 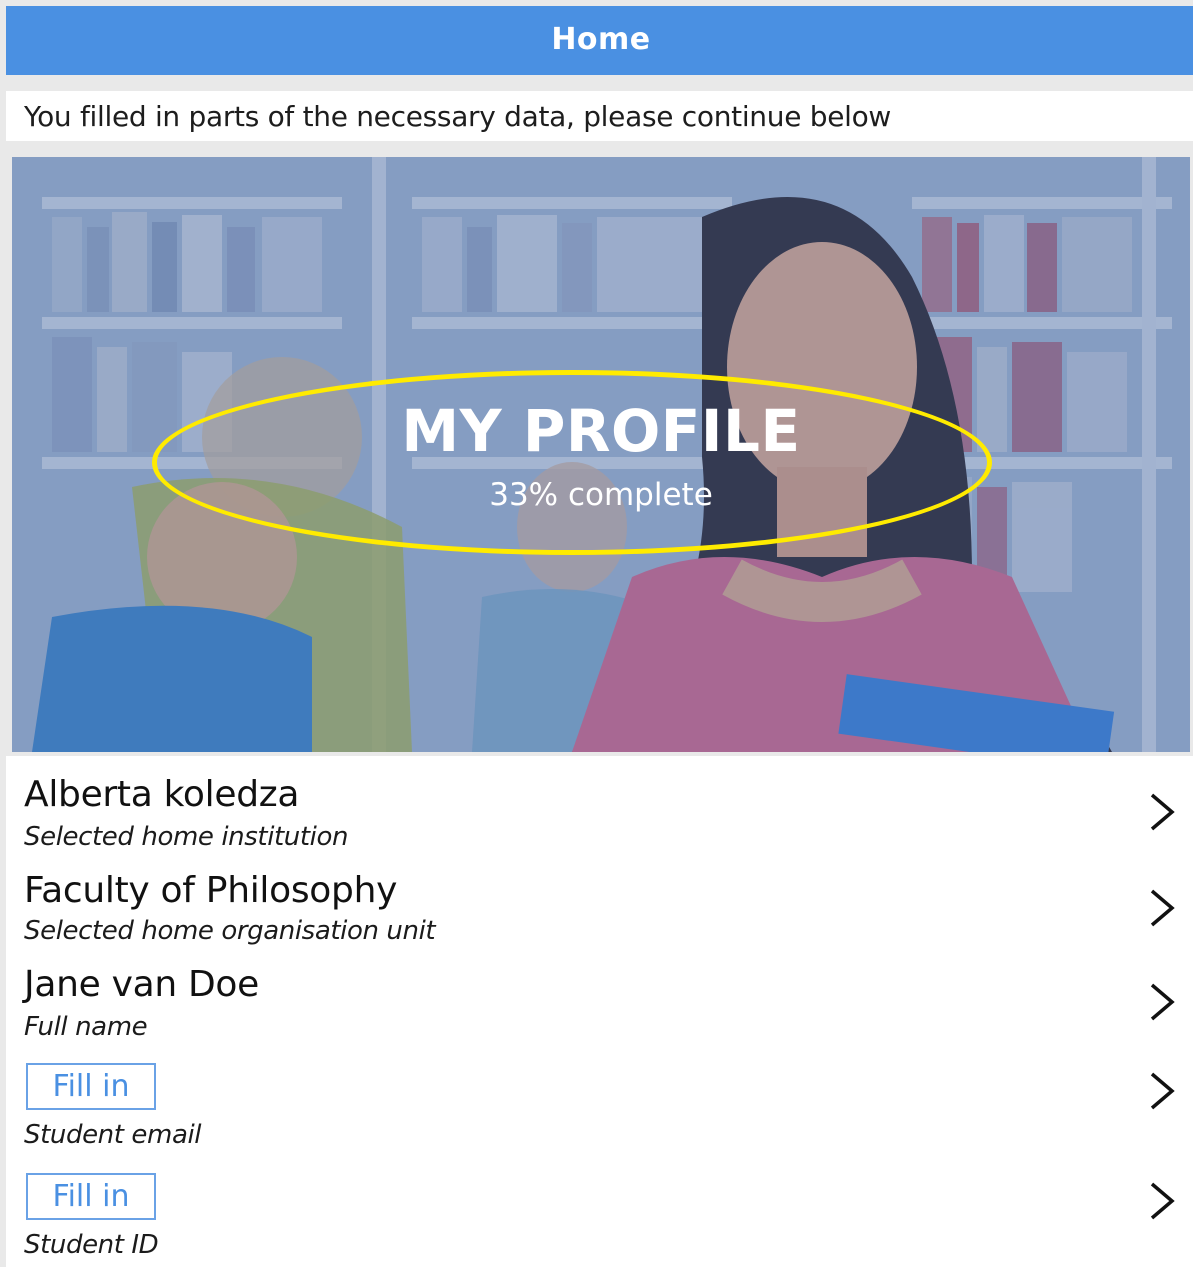 What do you see at coordinates (211, 890) in the screenshot?
I see `item-value: Faculty of Philosophy` at bounding box center [211, 890].